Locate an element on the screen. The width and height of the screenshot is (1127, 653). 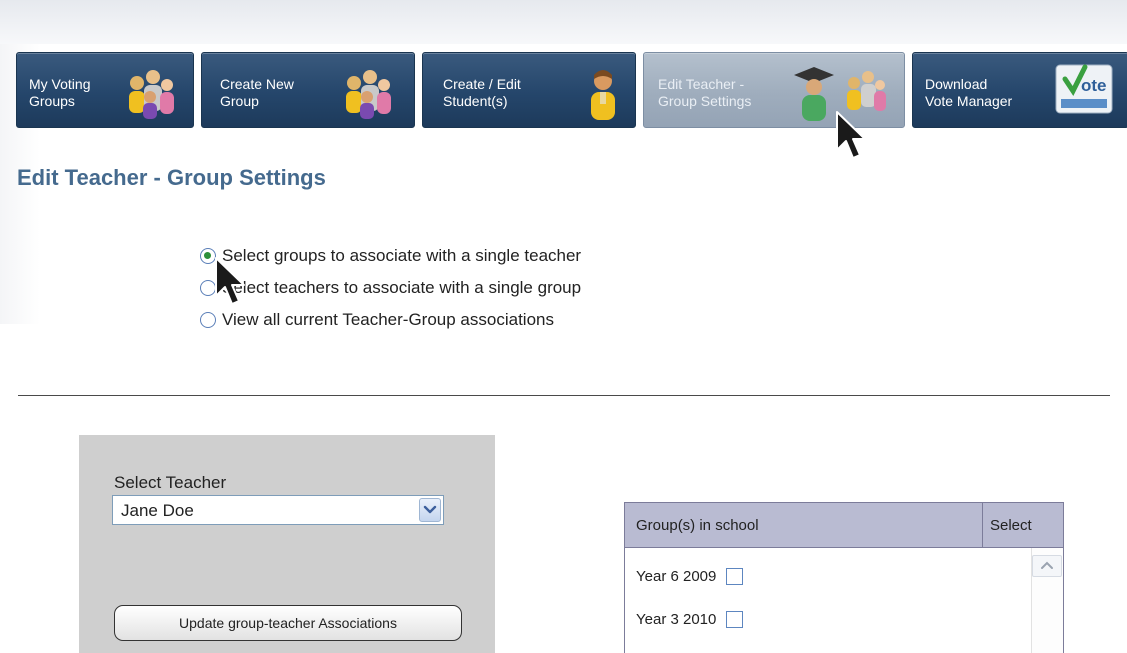
vote-icon: ote is located at coordinates (1084, 89).